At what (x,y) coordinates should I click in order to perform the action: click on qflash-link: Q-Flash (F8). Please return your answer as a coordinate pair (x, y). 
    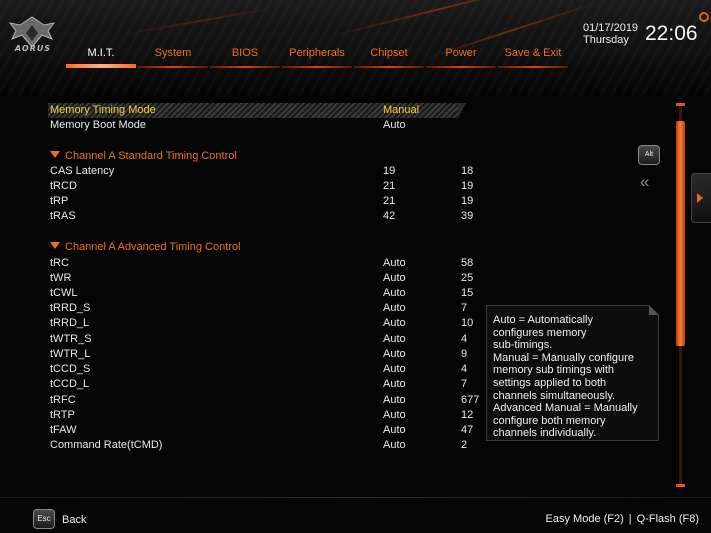
    Looking at the image, I should click on (668, 519).